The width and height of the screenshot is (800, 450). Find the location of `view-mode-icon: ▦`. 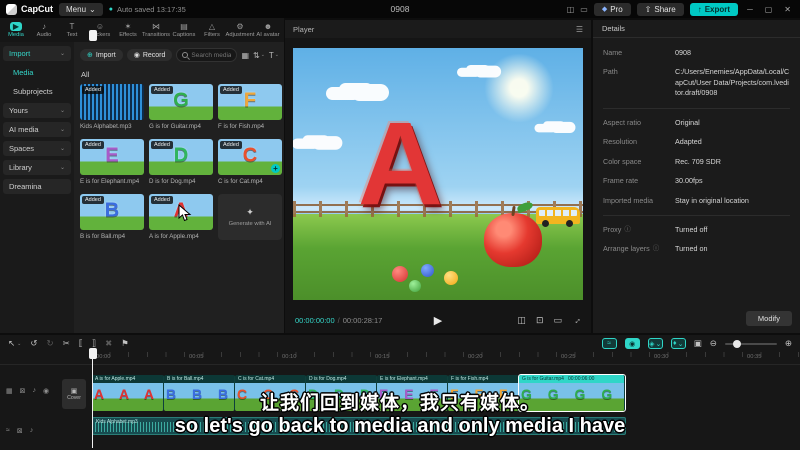

view-mode-icon: ▦ is located at coordinates (245, 55).